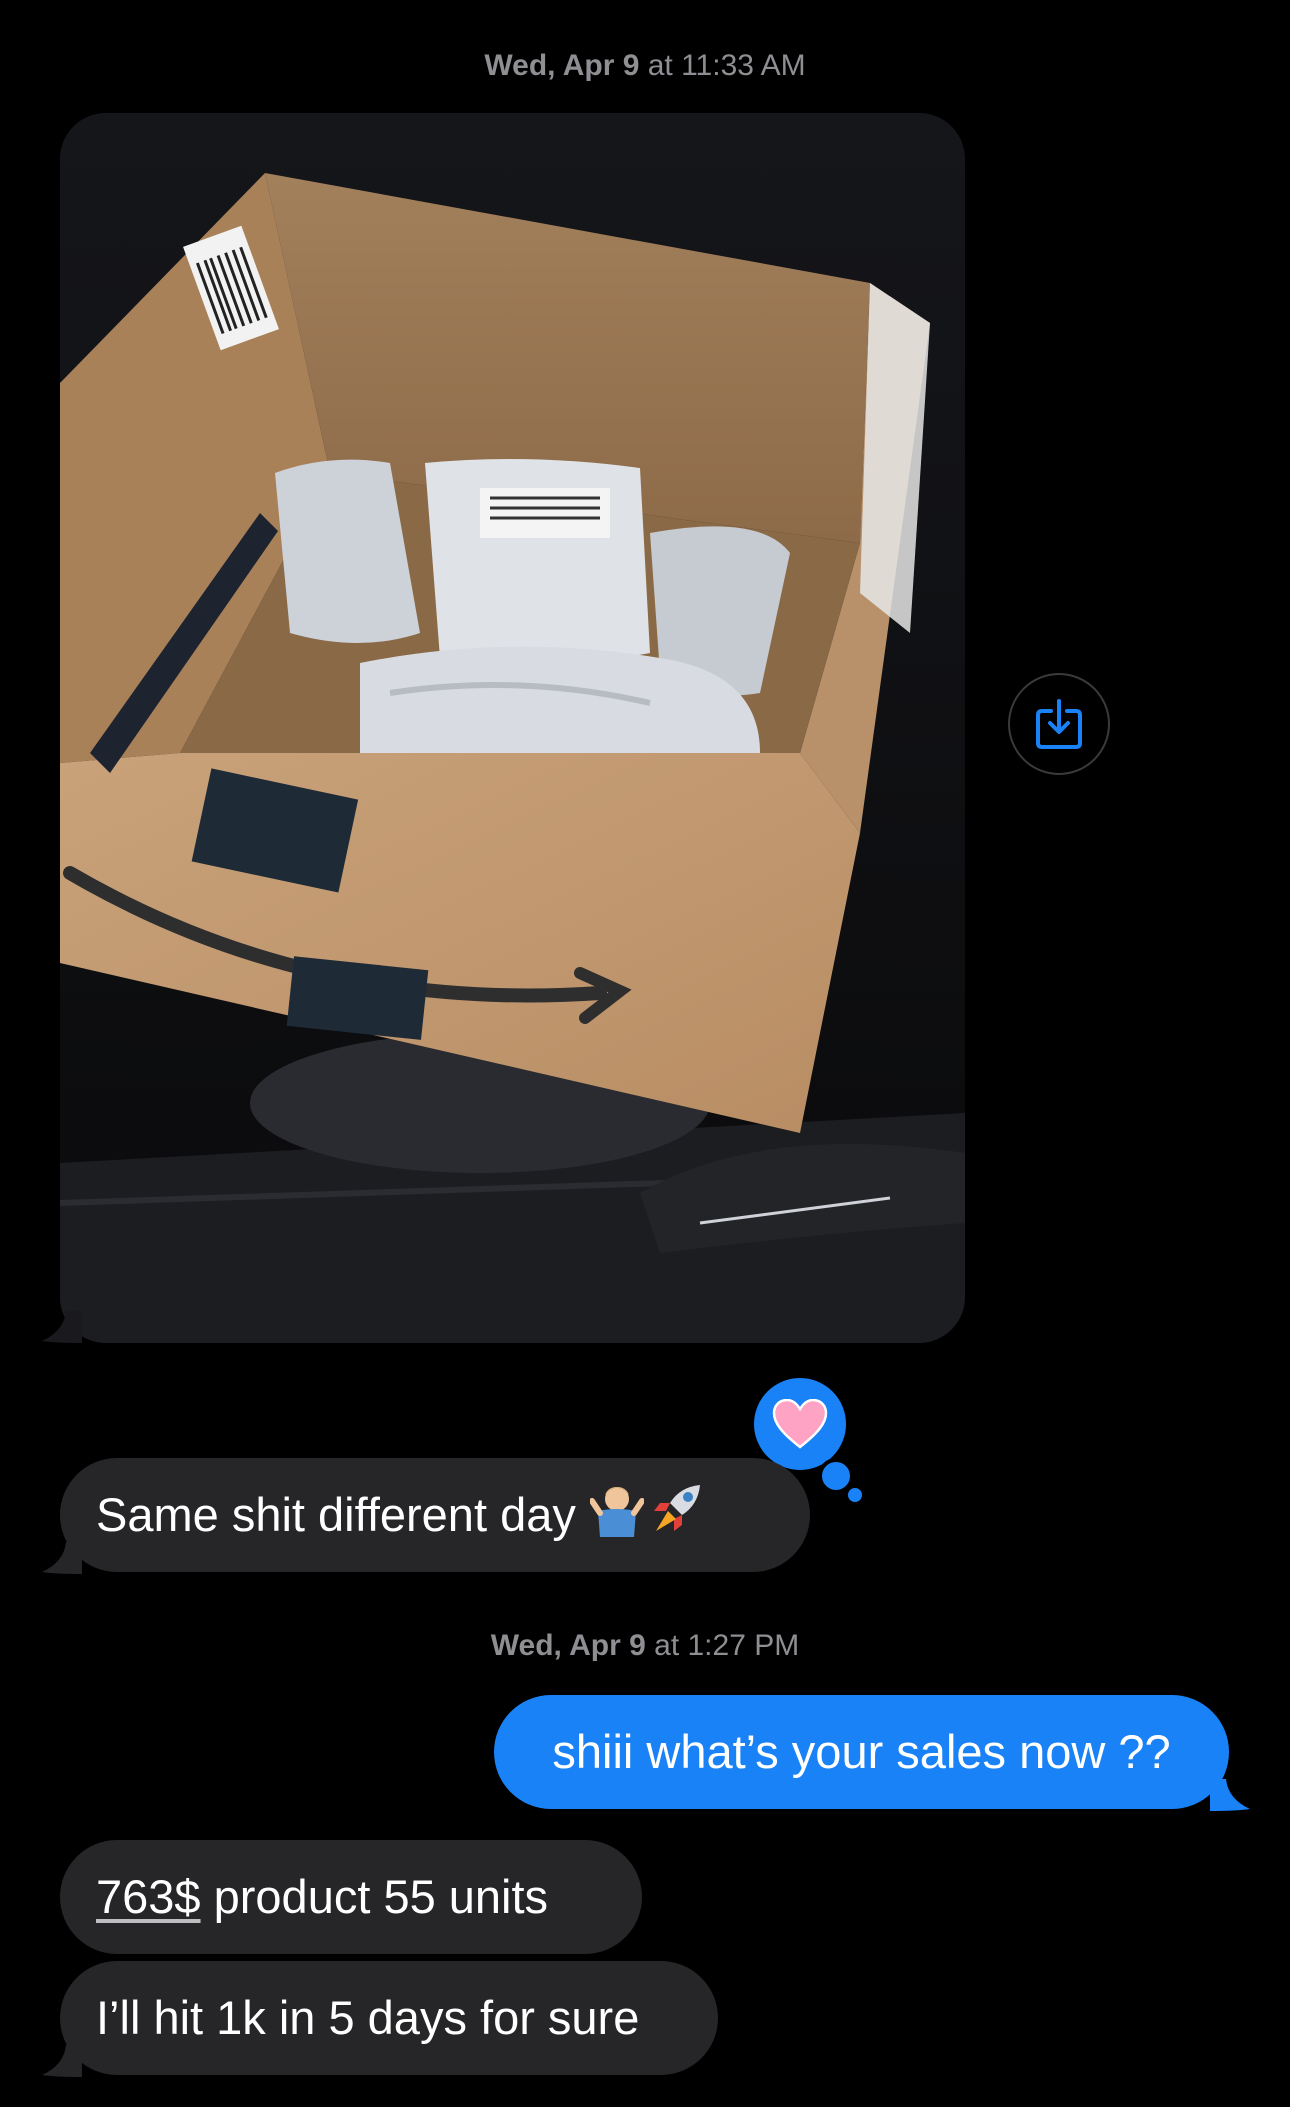 The image size is (1290, 2107). I want to click on message-bubble-incoming: I’ll hit 1k in 5 days for sure, so click(389, 2018).